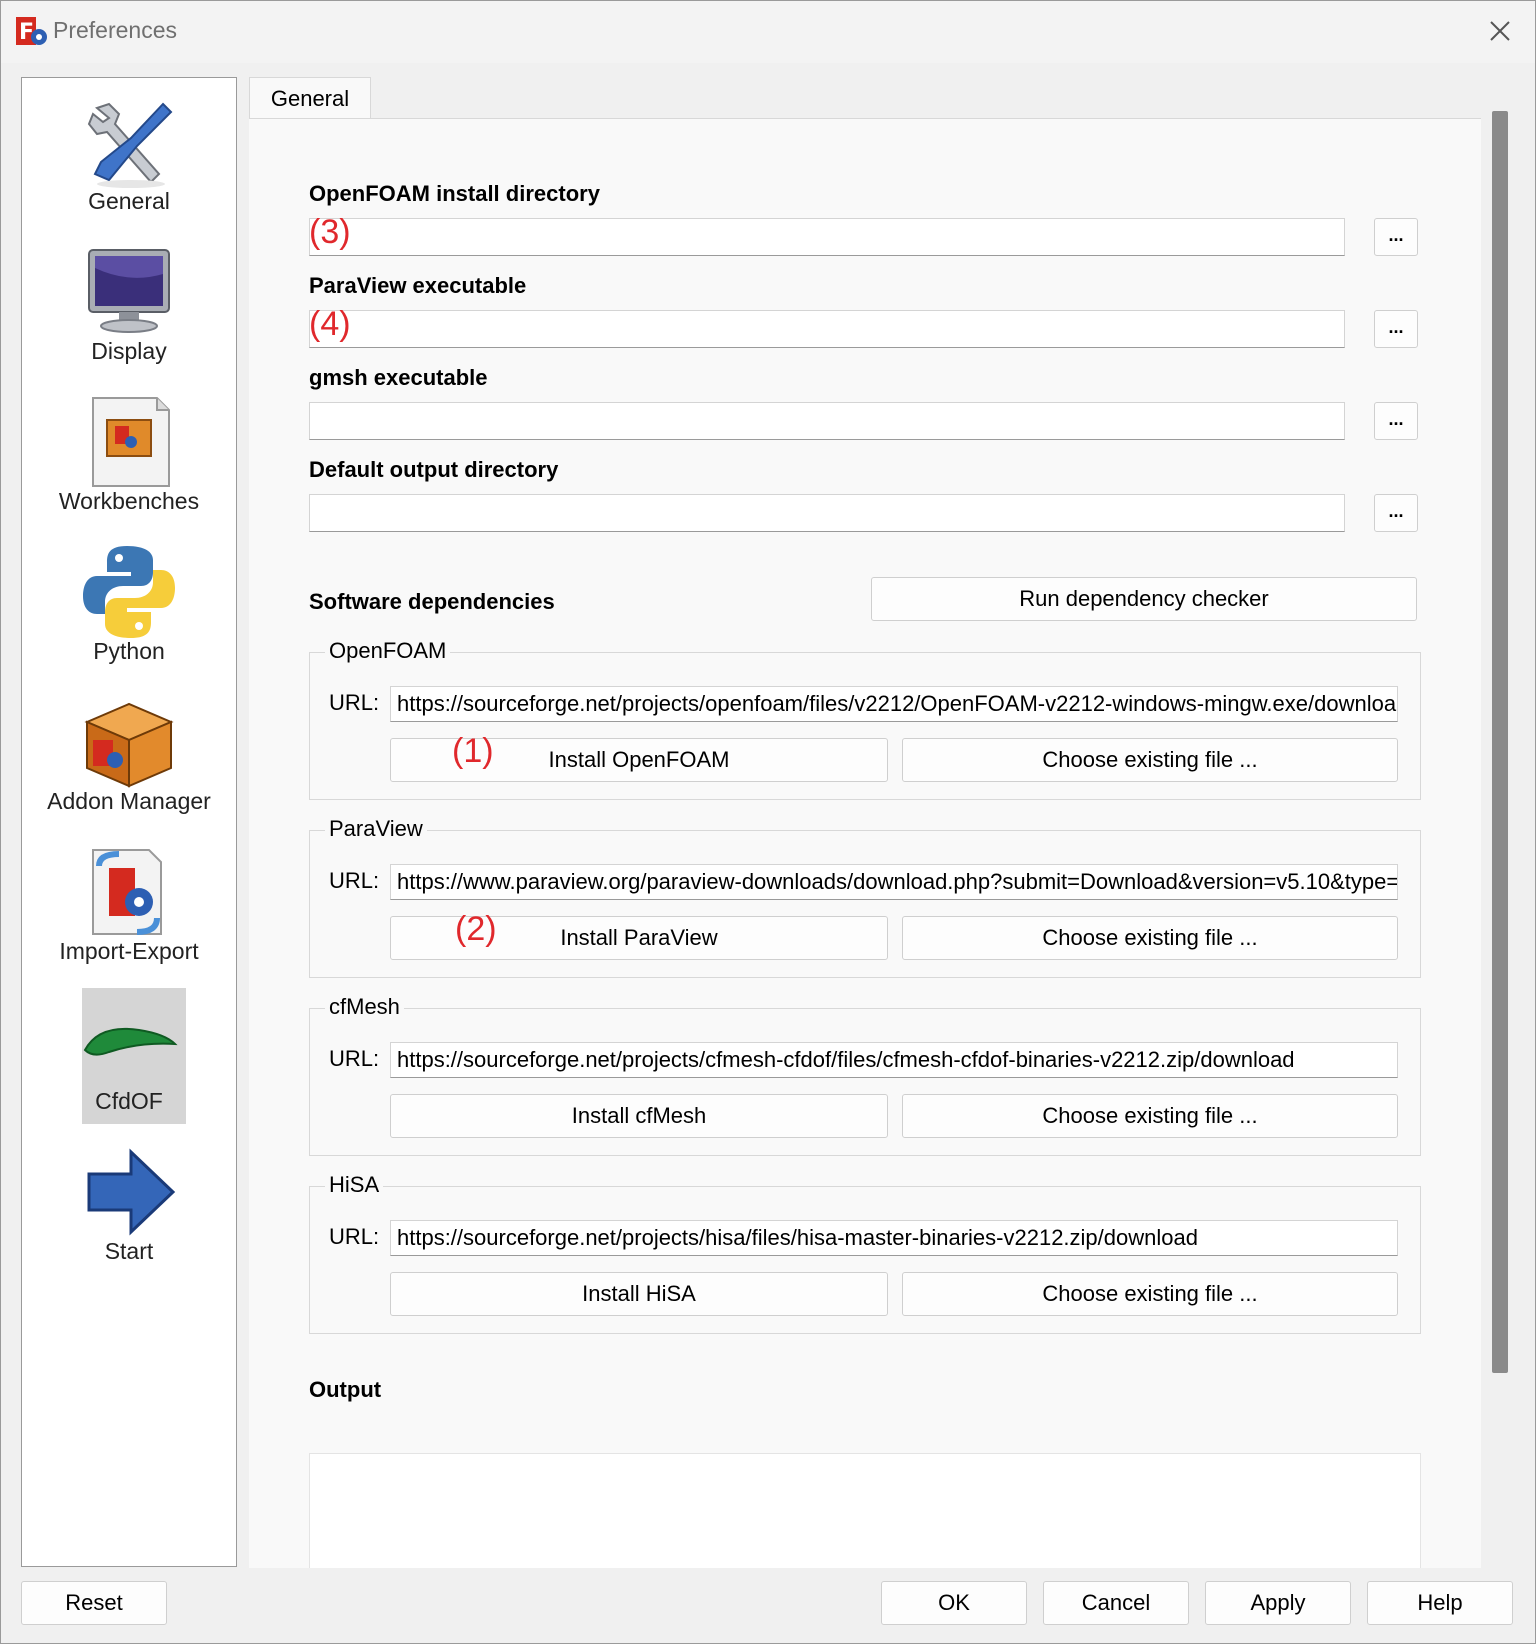  I want to click on close-button, so click(1500, 31).